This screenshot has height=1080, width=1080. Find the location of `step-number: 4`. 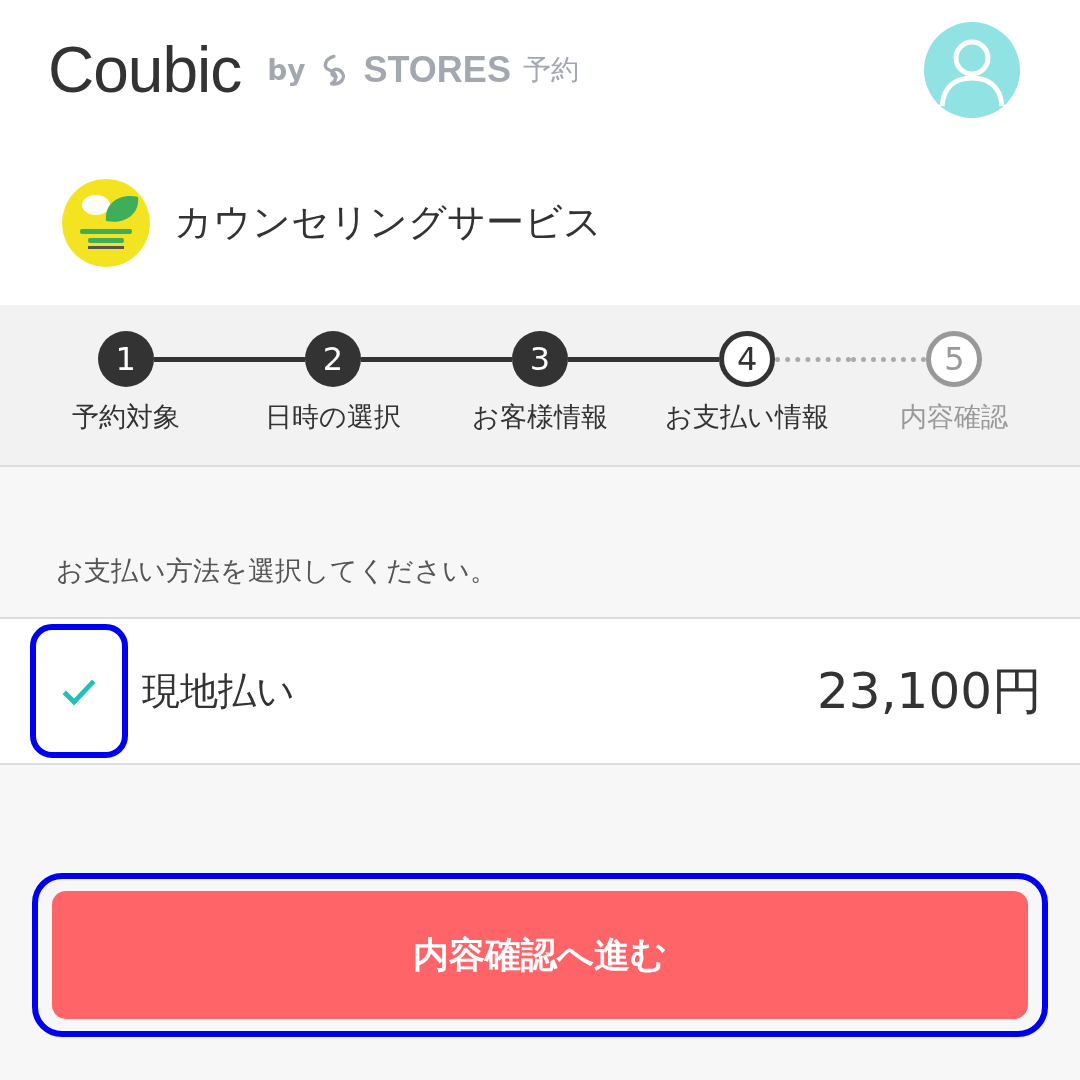

step-number: 4 is located at coordinates (747, 359).